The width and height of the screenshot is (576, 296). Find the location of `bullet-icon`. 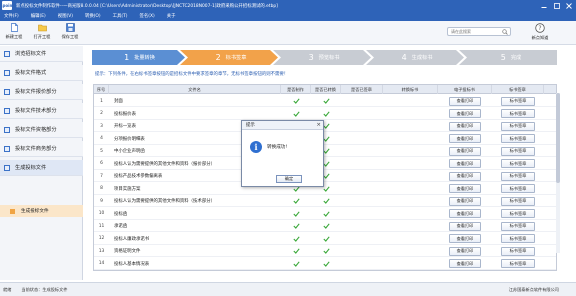

bullet-icon is located at coordinates (12, 211).